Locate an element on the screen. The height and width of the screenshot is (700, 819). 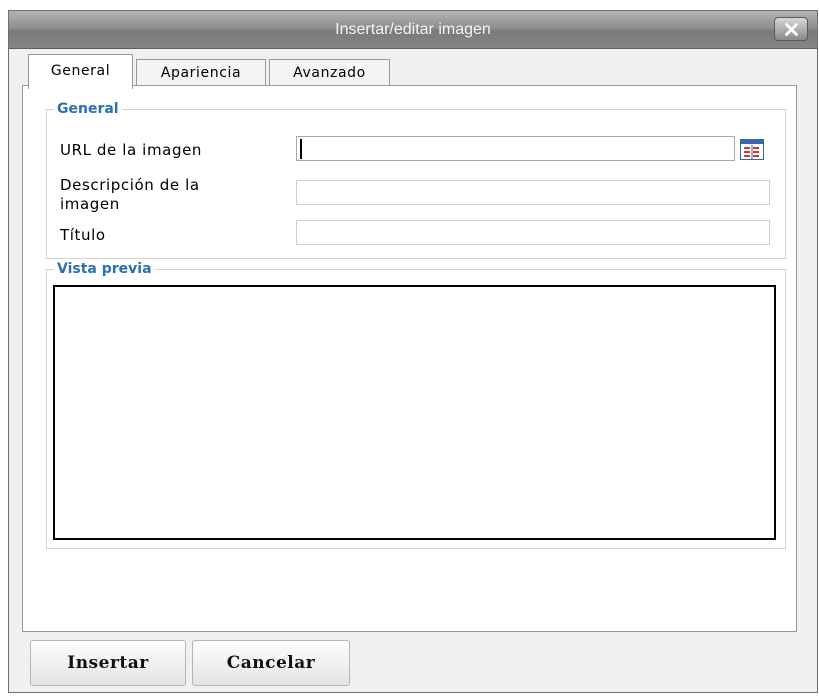
cancel-button-label: Cancelar is located at coordinates (271, 663).